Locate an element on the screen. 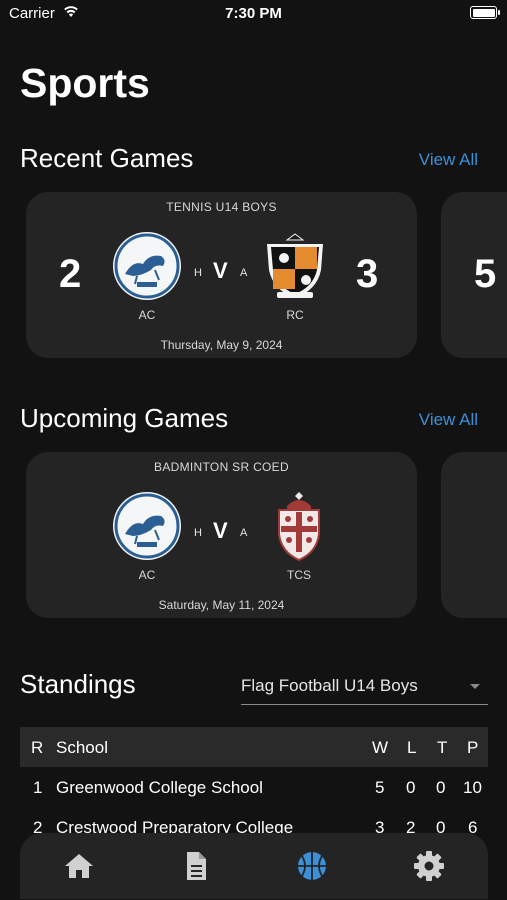 The image size is (507, 900). home-score: 2 is located at coordinates (70, 274).